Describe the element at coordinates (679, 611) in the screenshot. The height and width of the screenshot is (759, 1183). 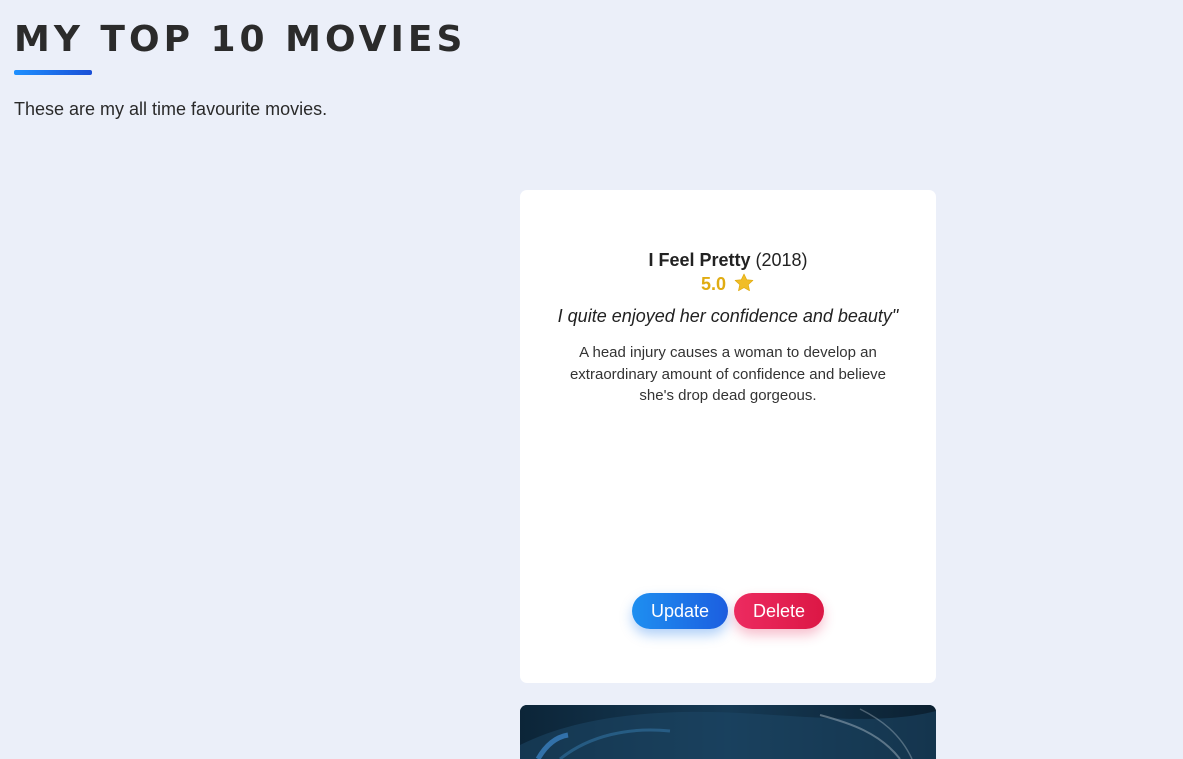
I see `update-button: Update` at that location.